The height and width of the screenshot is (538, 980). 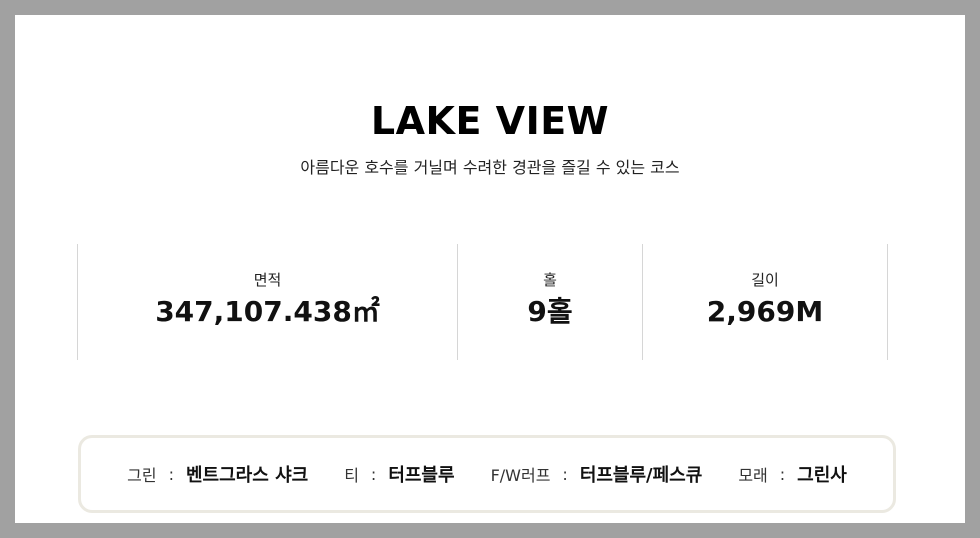 I want to click on stat-holes-value: 9홀, so click(x=550, y=311).